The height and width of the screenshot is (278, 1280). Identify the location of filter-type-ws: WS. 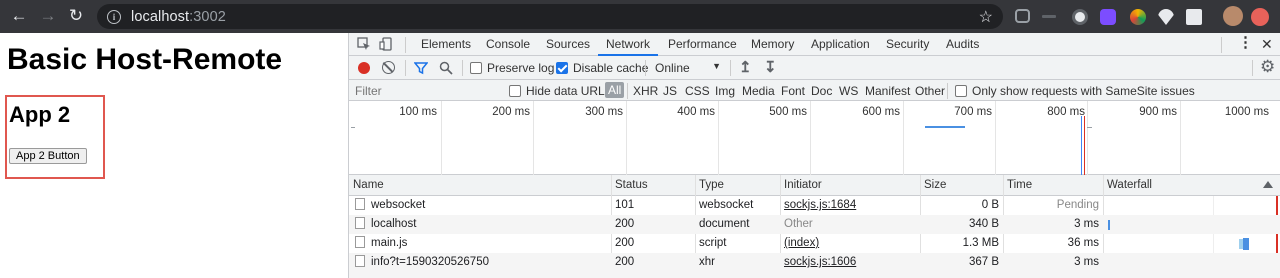
(848, 91).